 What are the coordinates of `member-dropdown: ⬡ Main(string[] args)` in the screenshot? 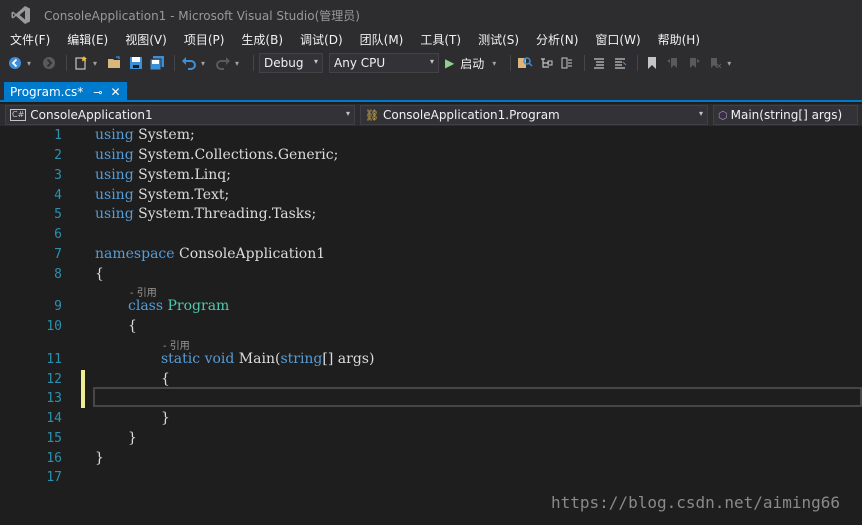 It's located at (785, 115).